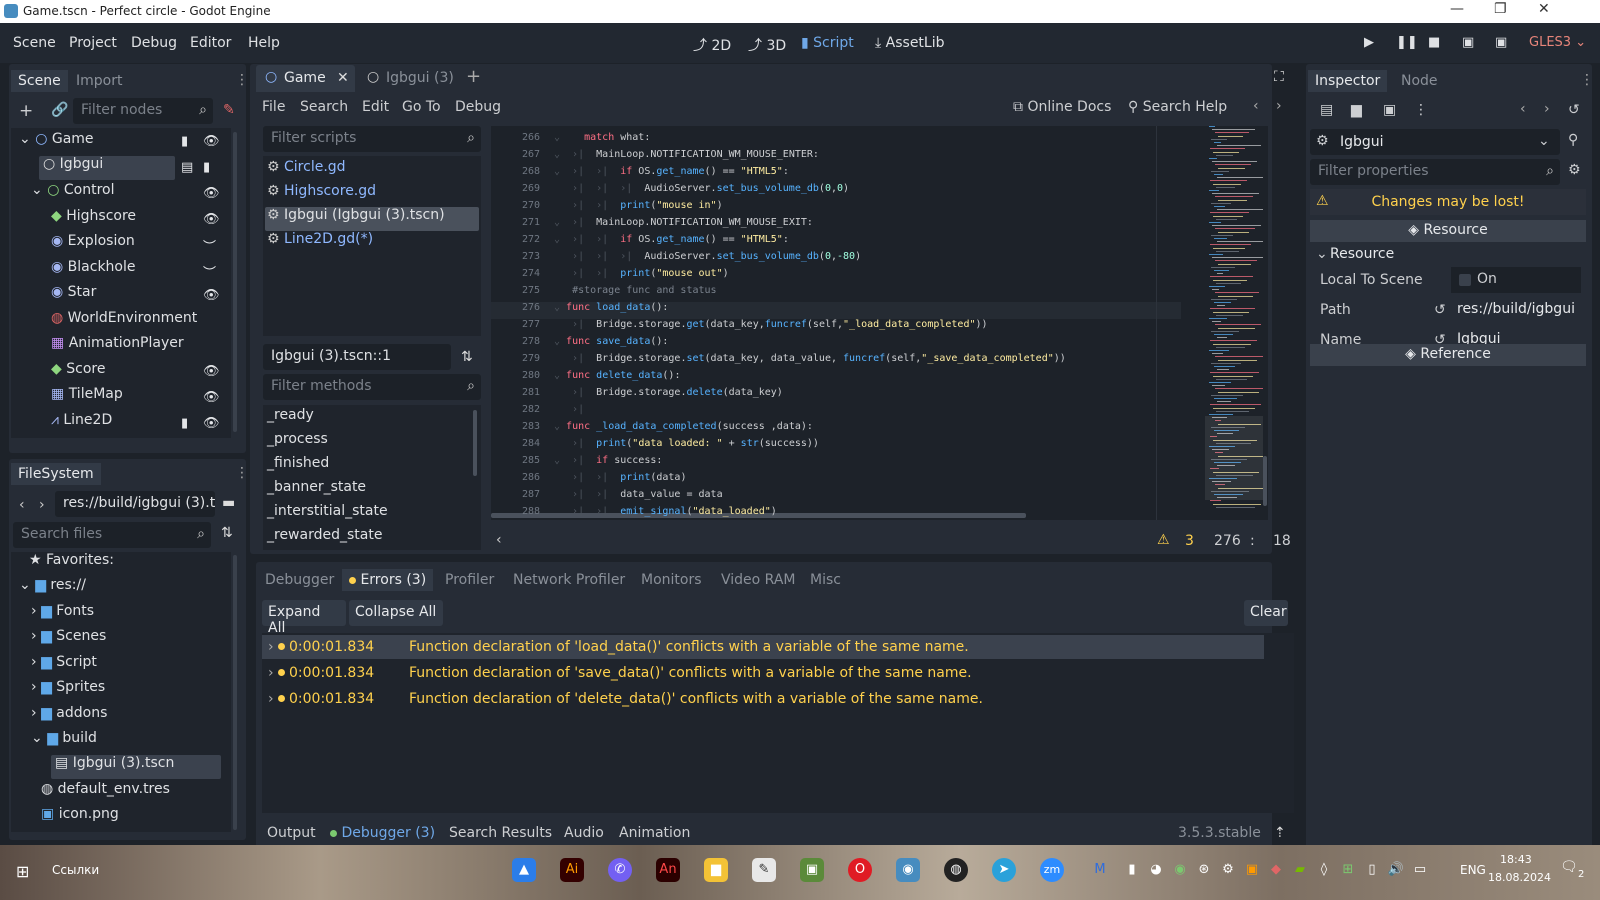 The image size is (1600, 900). Describe the element at coordinates (469, 580) in the screenshot. I see `tab-profiler: Profiler` at that location.